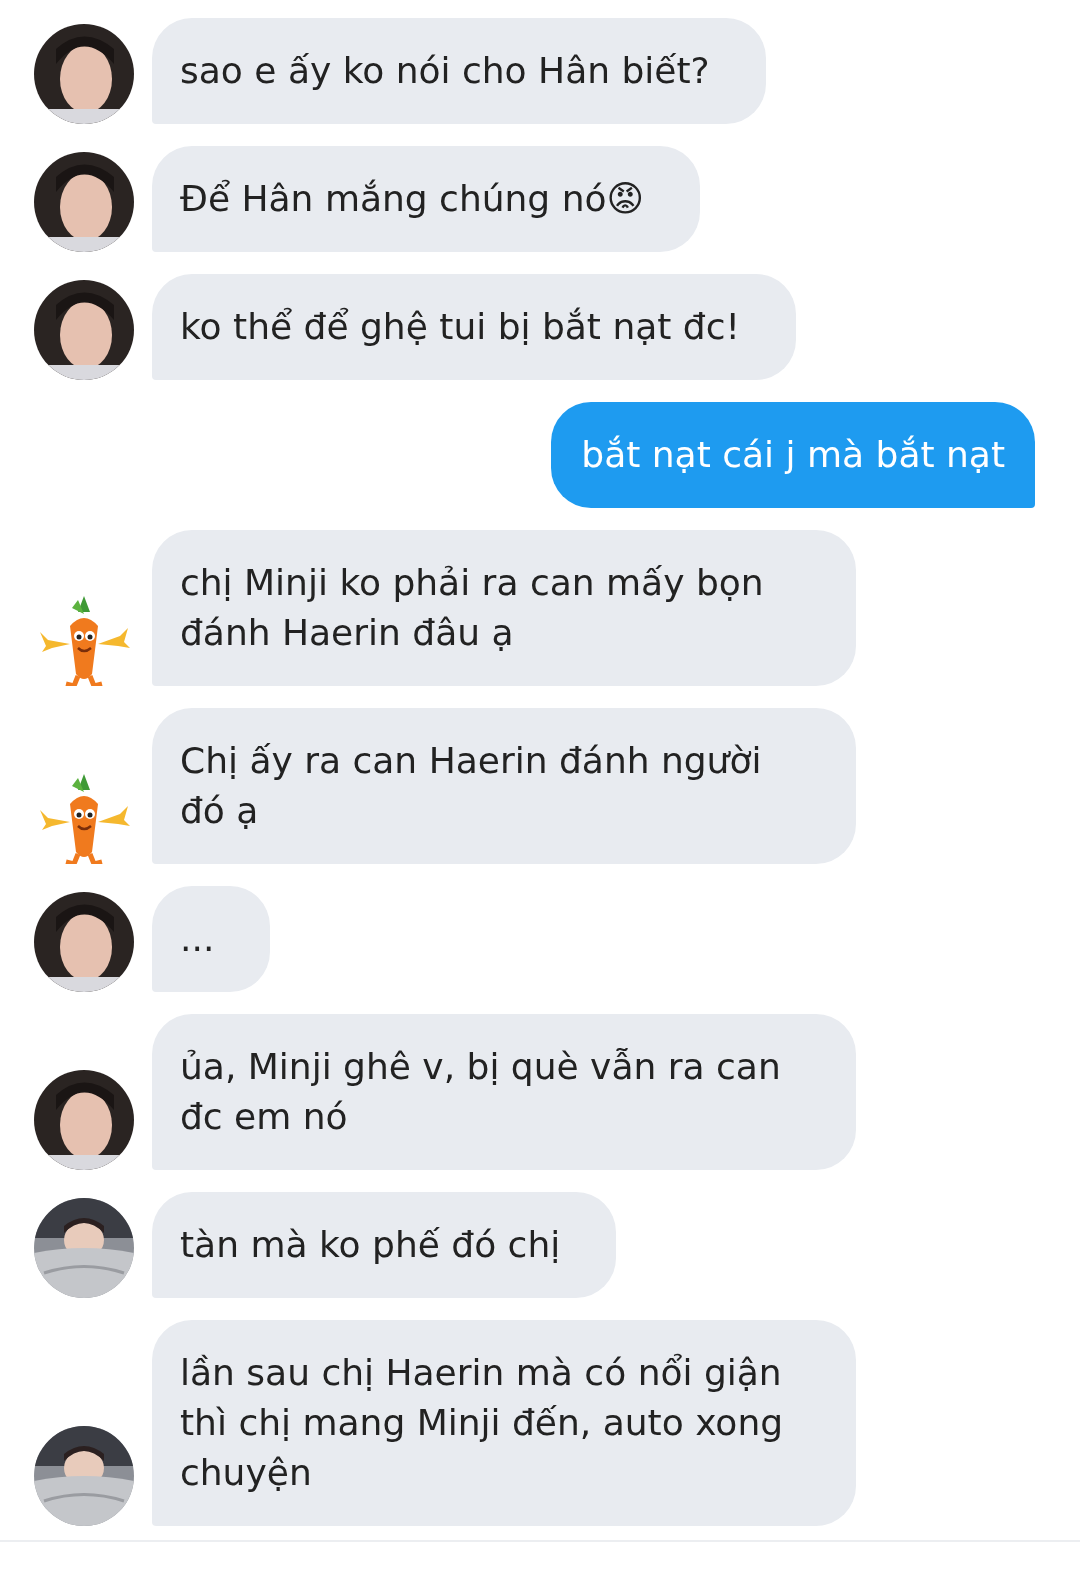 The height and width of the screenshot is (1585, 1080). What do you see at coordinates (504, 1423) in the screenshot?
I see `received-message: lần sau chị Haerin mà có nổi giận thì chị mang Minji đến, auto xong chuyện` at bounding box center [504, 1423].